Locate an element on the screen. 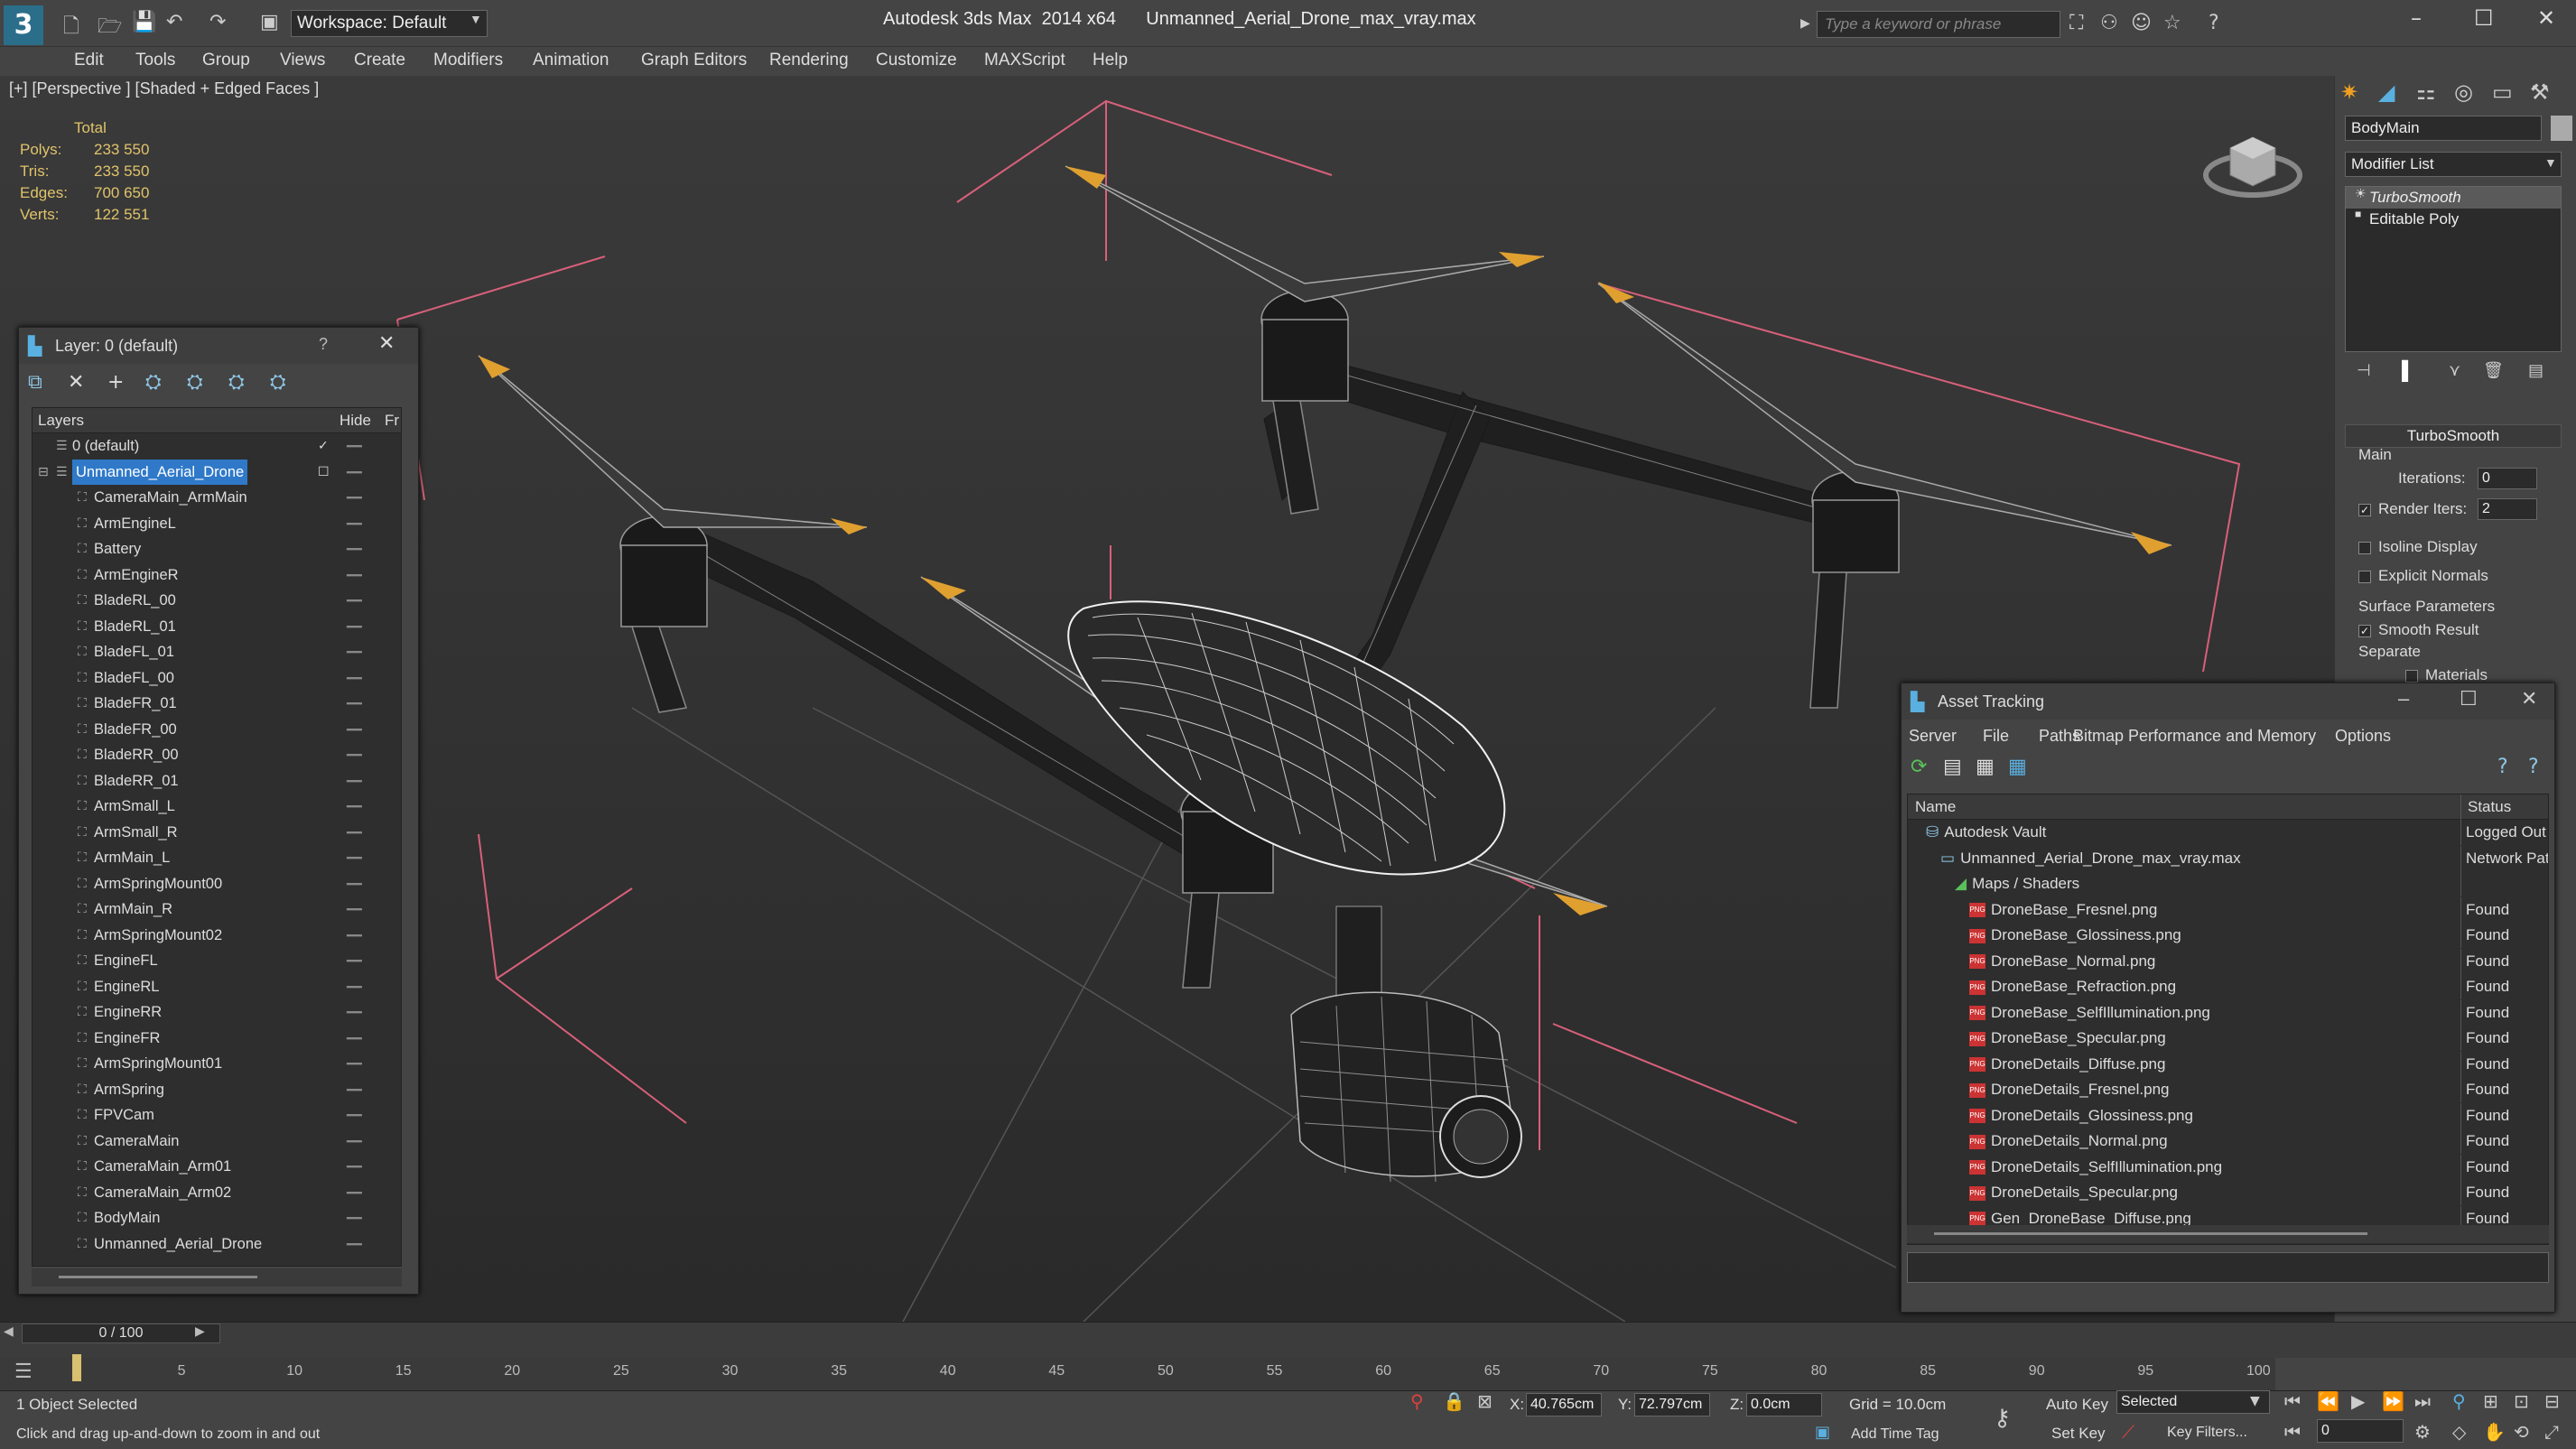 Image resolution: width=2576 pixels, height=1449 pixels. asset-row: PNG DroneBase_Specular.png Found is located at coordinates (2228, 1039).